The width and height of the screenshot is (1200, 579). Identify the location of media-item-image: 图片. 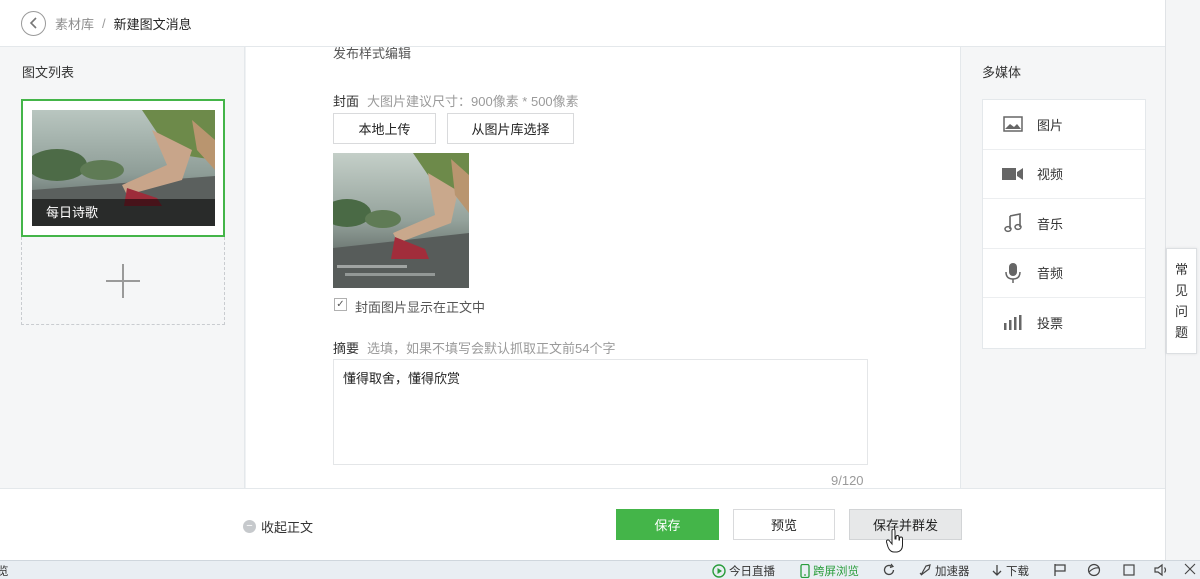
(1064, 125).